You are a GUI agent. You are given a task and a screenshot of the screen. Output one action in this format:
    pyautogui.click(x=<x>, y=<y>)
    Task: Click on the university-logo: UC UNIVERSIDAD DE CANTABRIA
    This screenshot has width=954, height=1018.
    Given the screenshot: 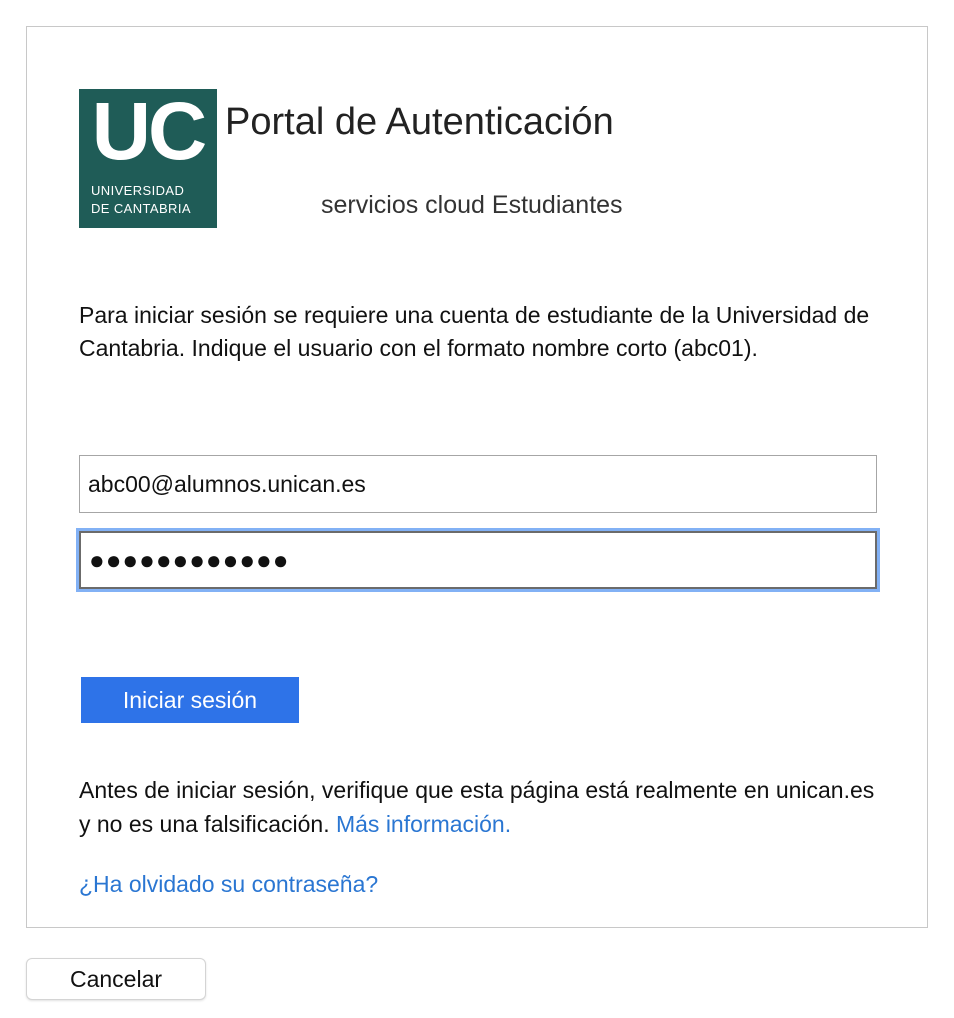 What is the action you would take?
    pyautogui.click(x=148, y=158)
    